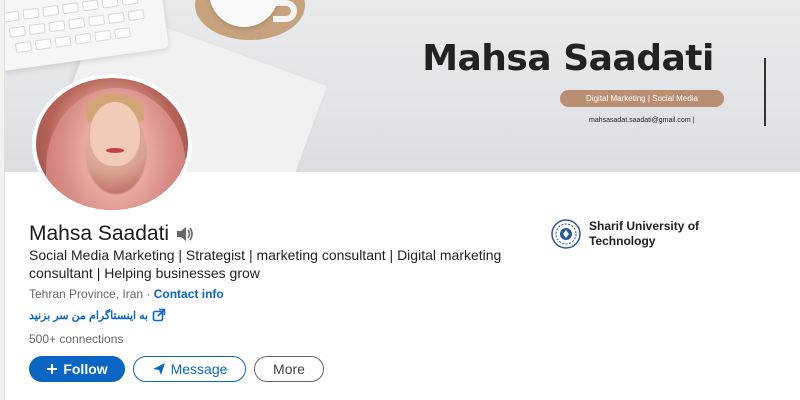 The height and width of the screenshot is (400, 800). What do you see at coordinates (642, 120) in the screenshot?
I see `banner-email: mahsasadat.saadati@gmail.com |` at bounding box center [642, 120].